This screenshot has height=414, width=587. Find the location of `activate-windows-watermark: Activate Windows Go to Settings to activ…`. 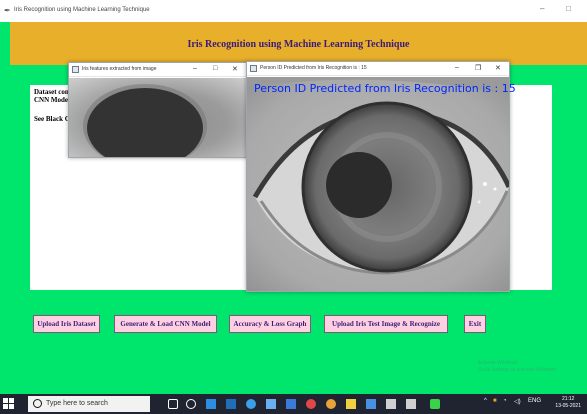

activate-windows-watermark: Activate Windows Go to Settings to activ… is located at coordinates (517, 367).